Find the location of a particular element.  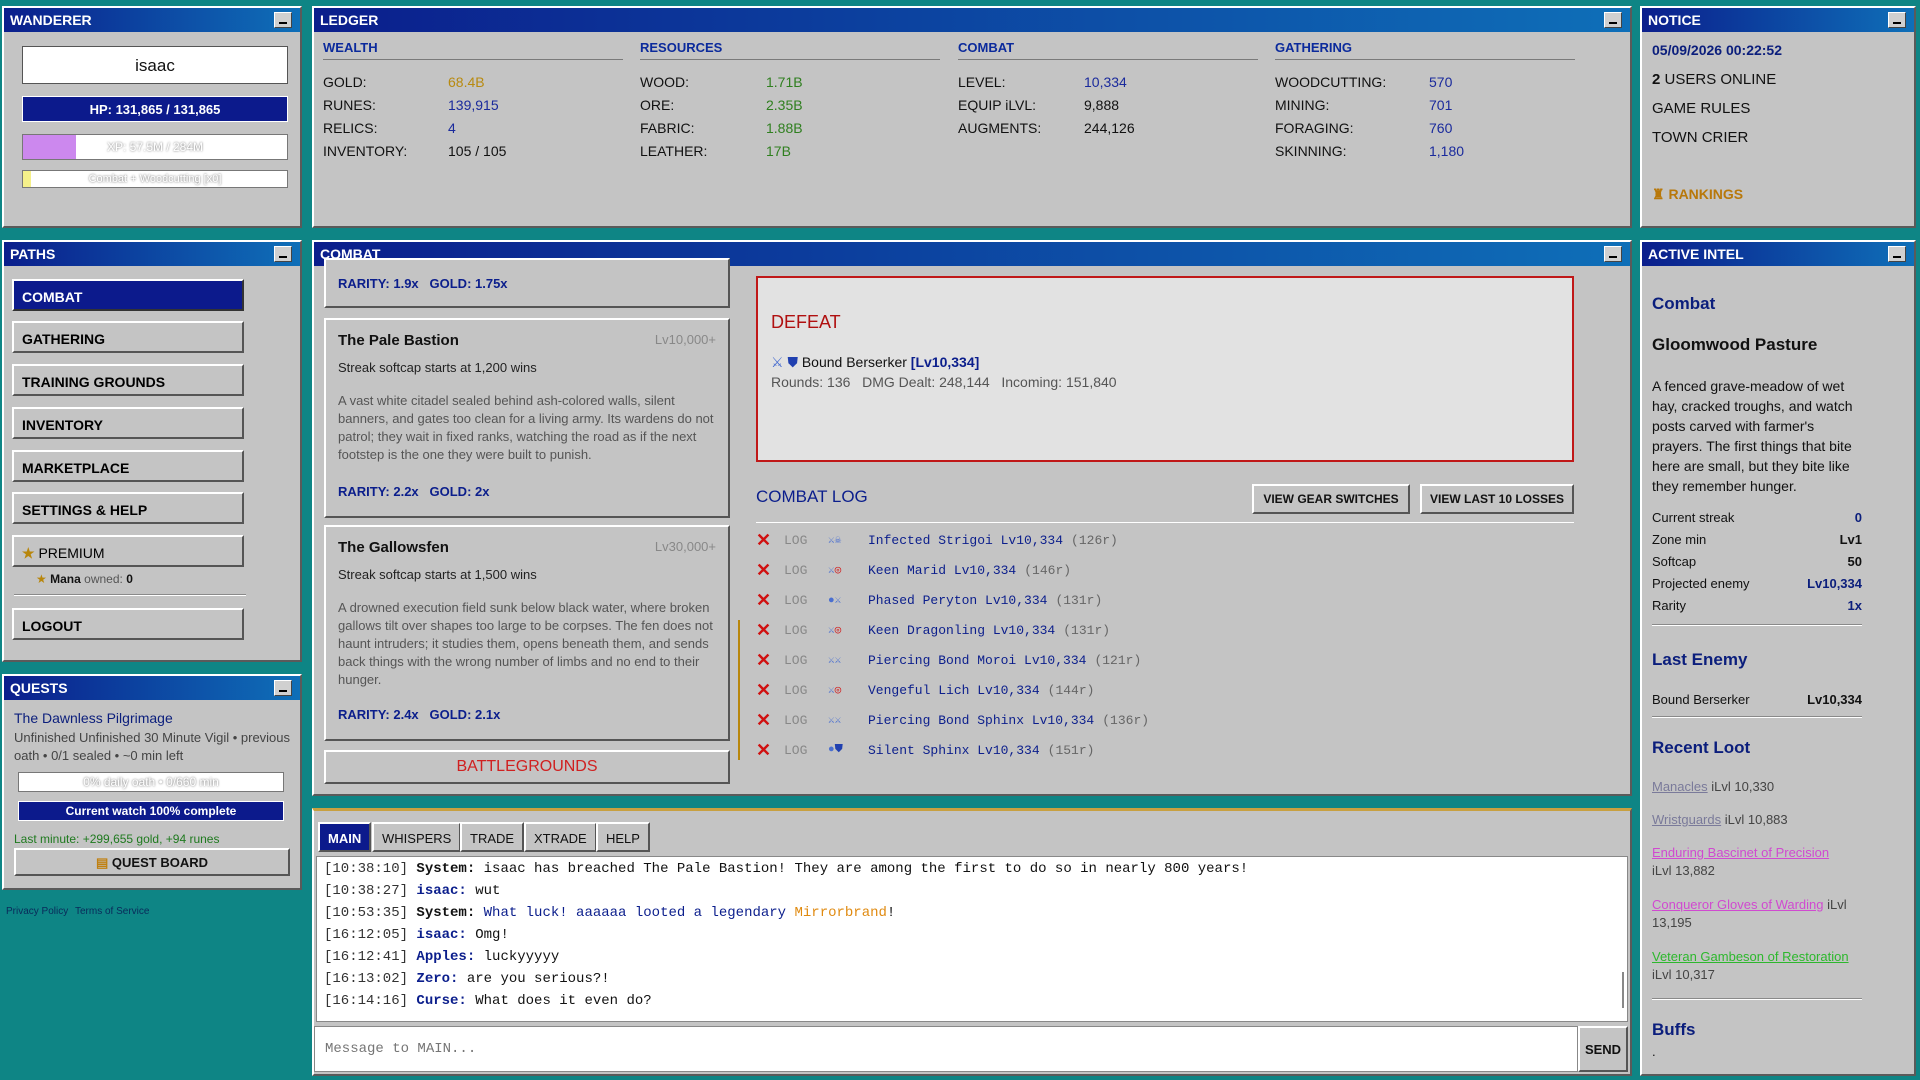

log-entry: ✕ LOG ⚔◎ Keen Marid Lv10,334 (146r) is located at coordinates (913, 570).